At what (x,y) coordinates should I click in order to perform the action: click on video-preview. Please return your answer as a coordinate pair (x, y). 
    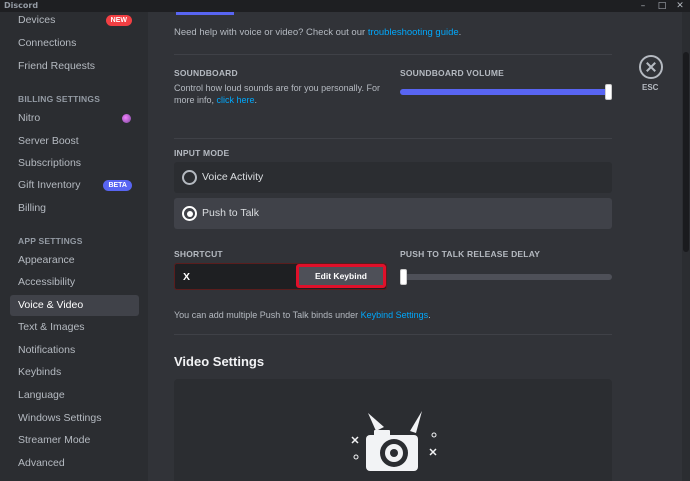
    Looking at the image, I should click on (393, 430).